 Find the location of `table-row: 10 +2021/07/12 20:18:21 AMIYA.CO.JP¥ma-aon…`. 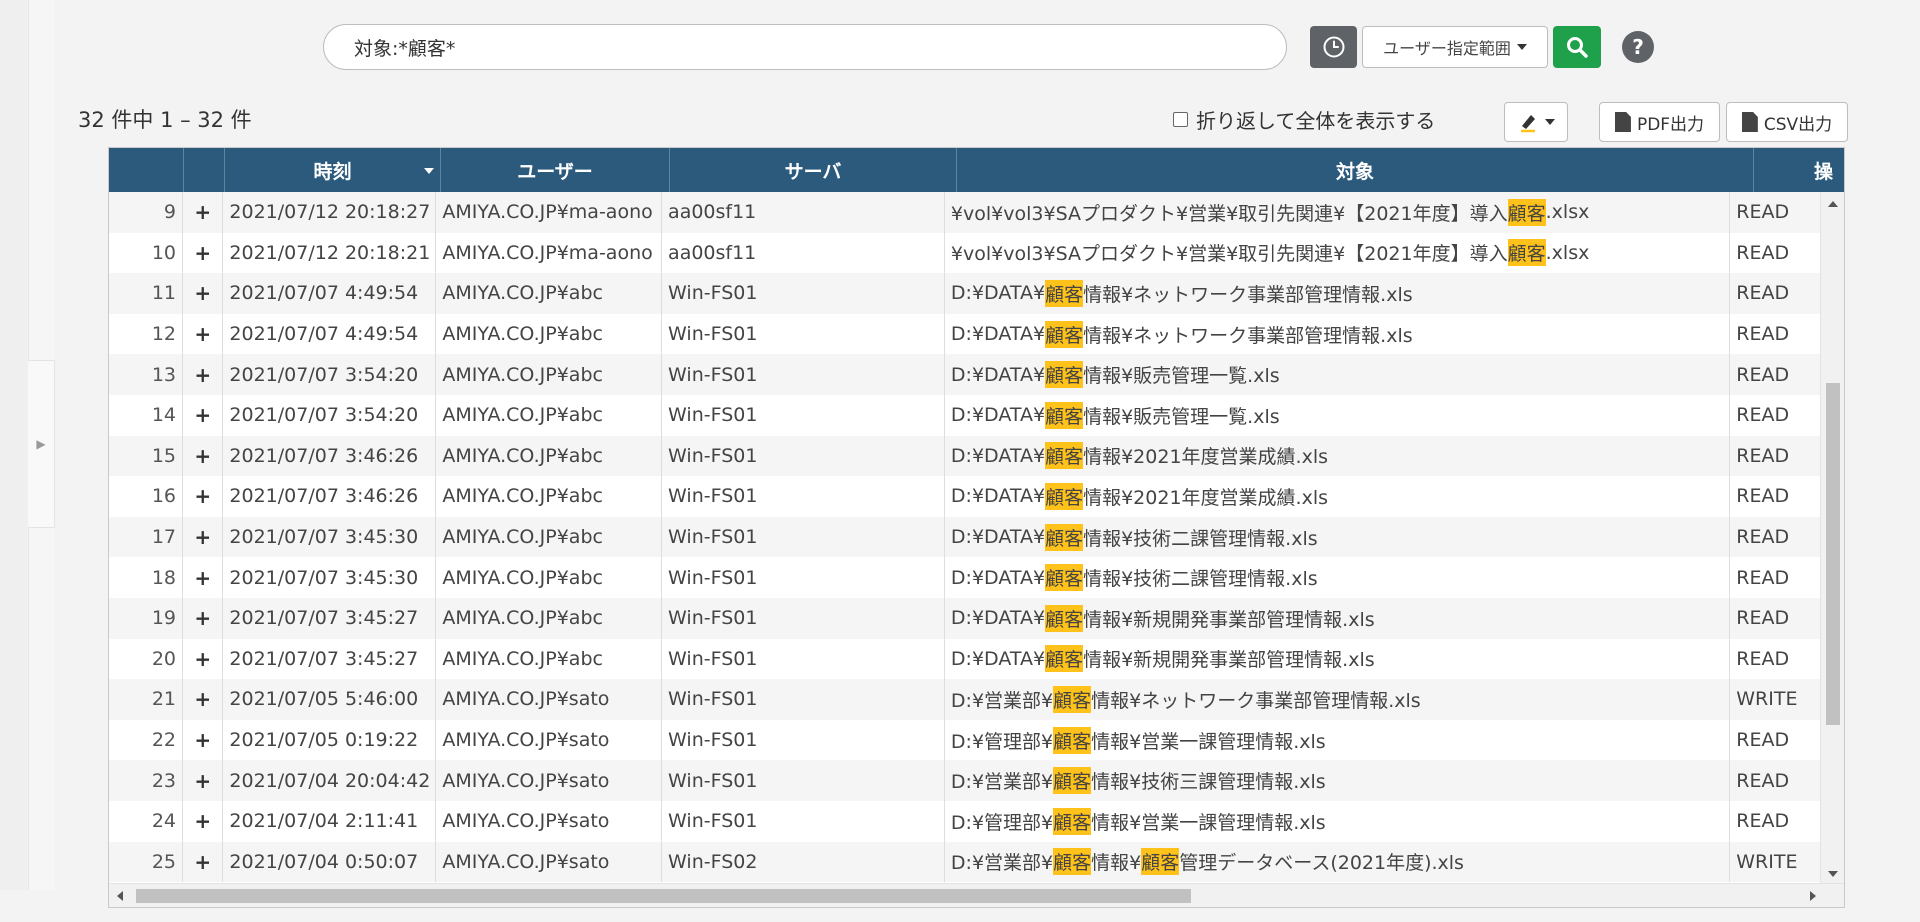

table-row: 10 +2021/07/12 20:18:21 AMIYA.CO.JP¥ma-aon… is located at coordinates (965, 253).